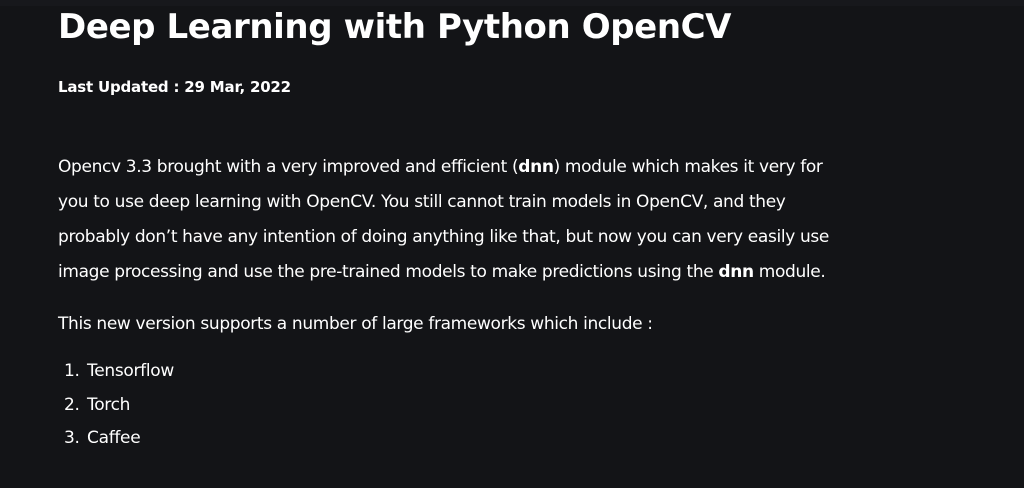  Describe the element at coordinates (688, 167) in the screenshot. I see `text-segment: ) module which makes it very for` at that location.